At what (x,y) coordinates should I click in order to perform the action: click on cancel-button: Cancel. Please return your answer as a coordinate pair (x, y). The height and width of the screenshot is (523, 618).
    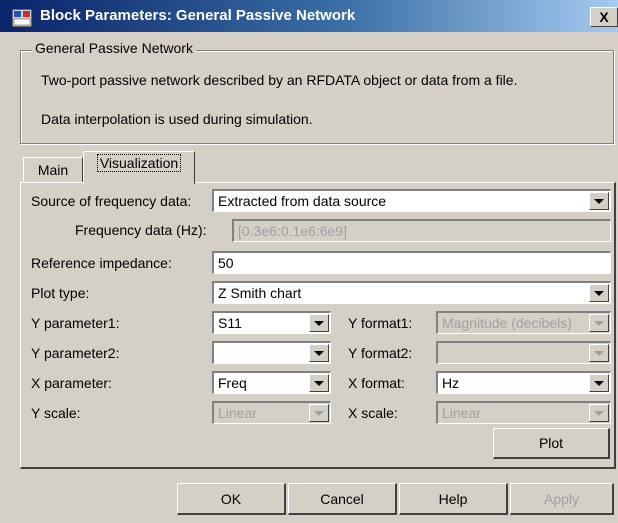
    Looking at the image, I should click on (342, 499).